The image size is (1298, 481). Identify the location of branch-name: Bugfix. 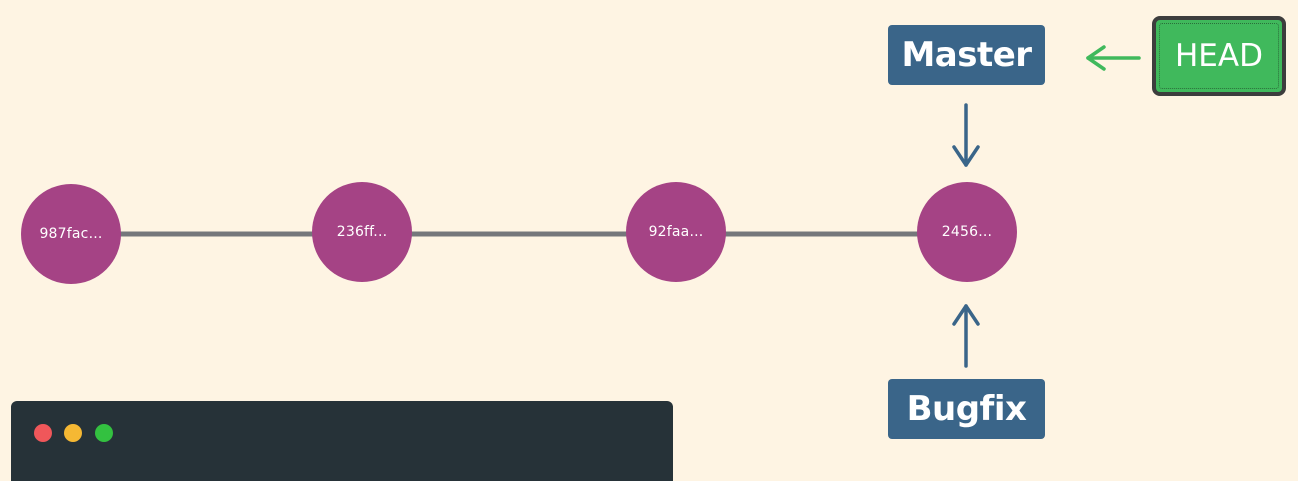
(966, 409).